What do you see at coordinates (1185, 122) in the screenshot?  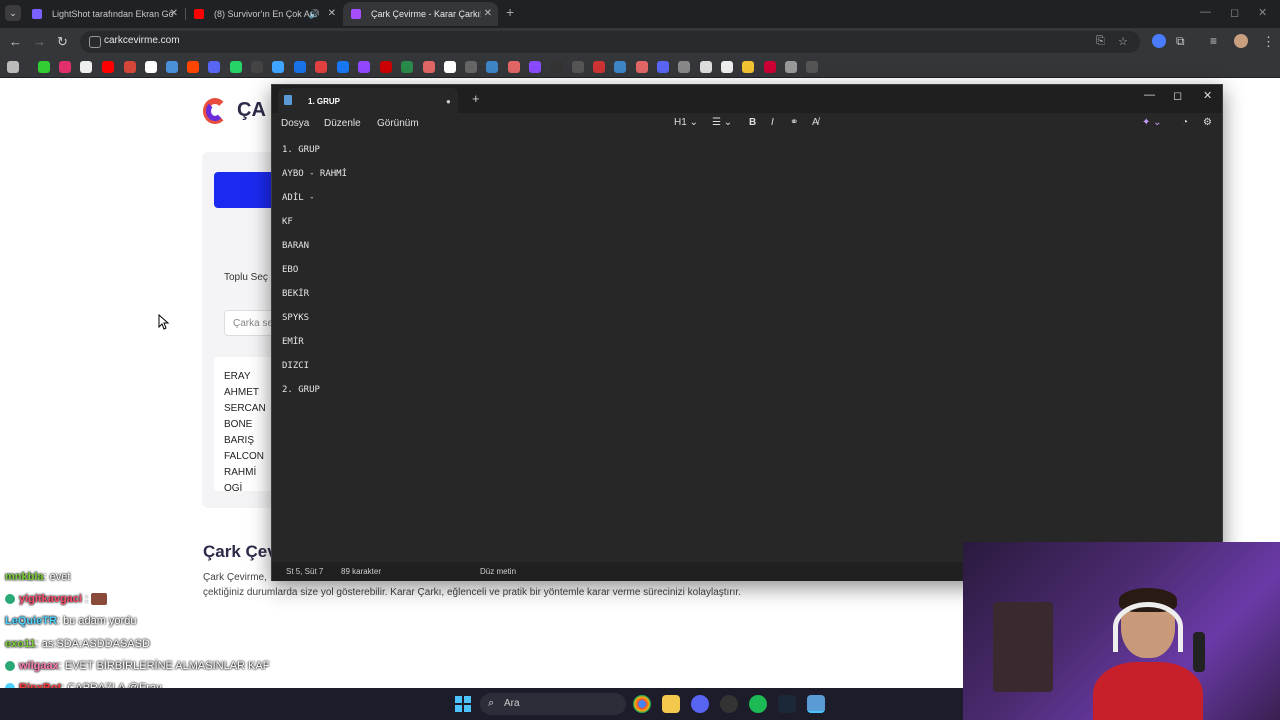 I see `account-icon: ◔` at bounding box center [1185, 122].